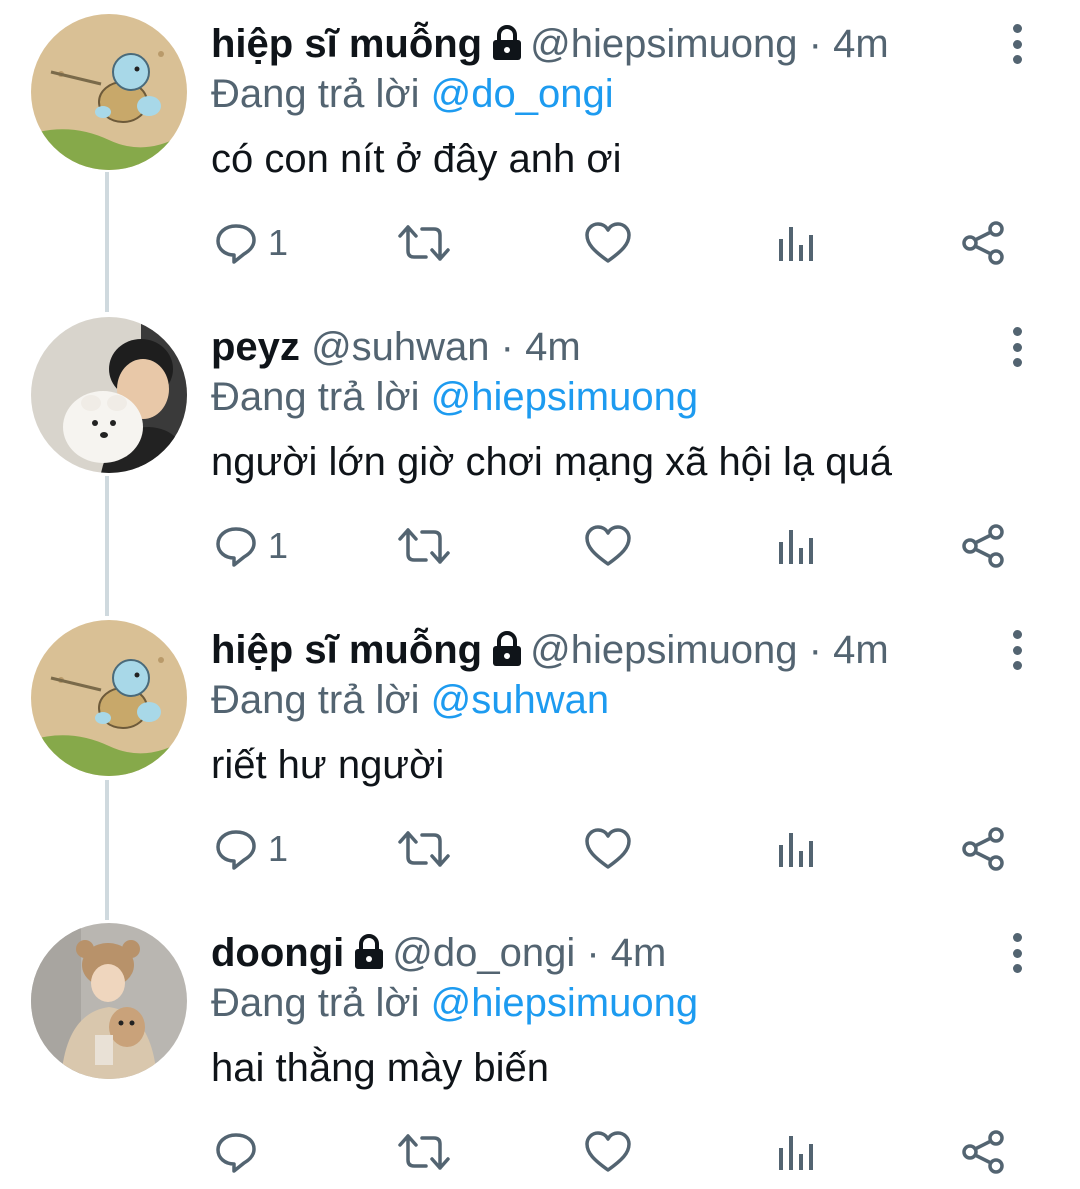 The width and height of the screenshot is (1080, 1189). What do you see at coordinates (483, 953) in the screenshot?
I see `handle: @do_ongi` at bounding box center [483, 953].